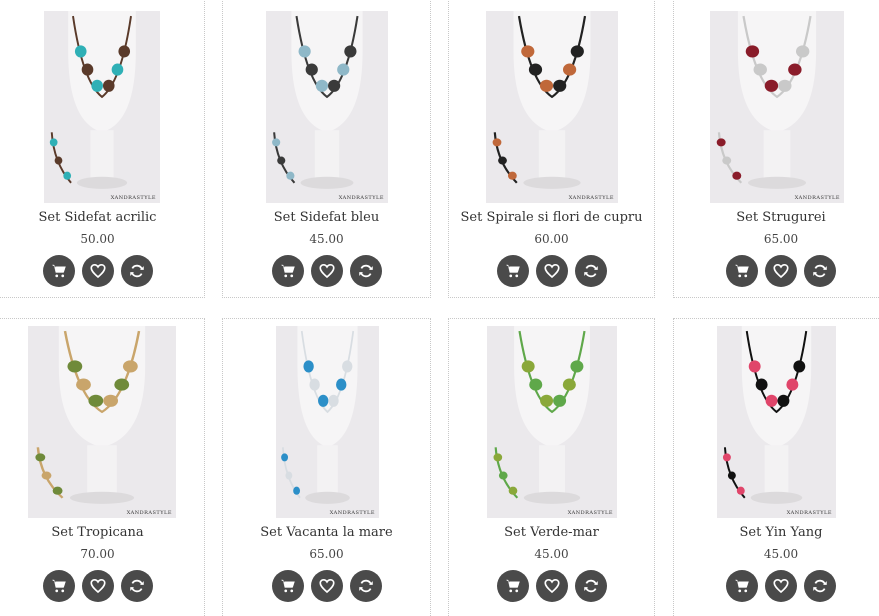 The width and height of the screenshot is (879, 616). I want to click on product-card: XANDRASTYLE Set Yin Yang 45.00, so click(776, 467).